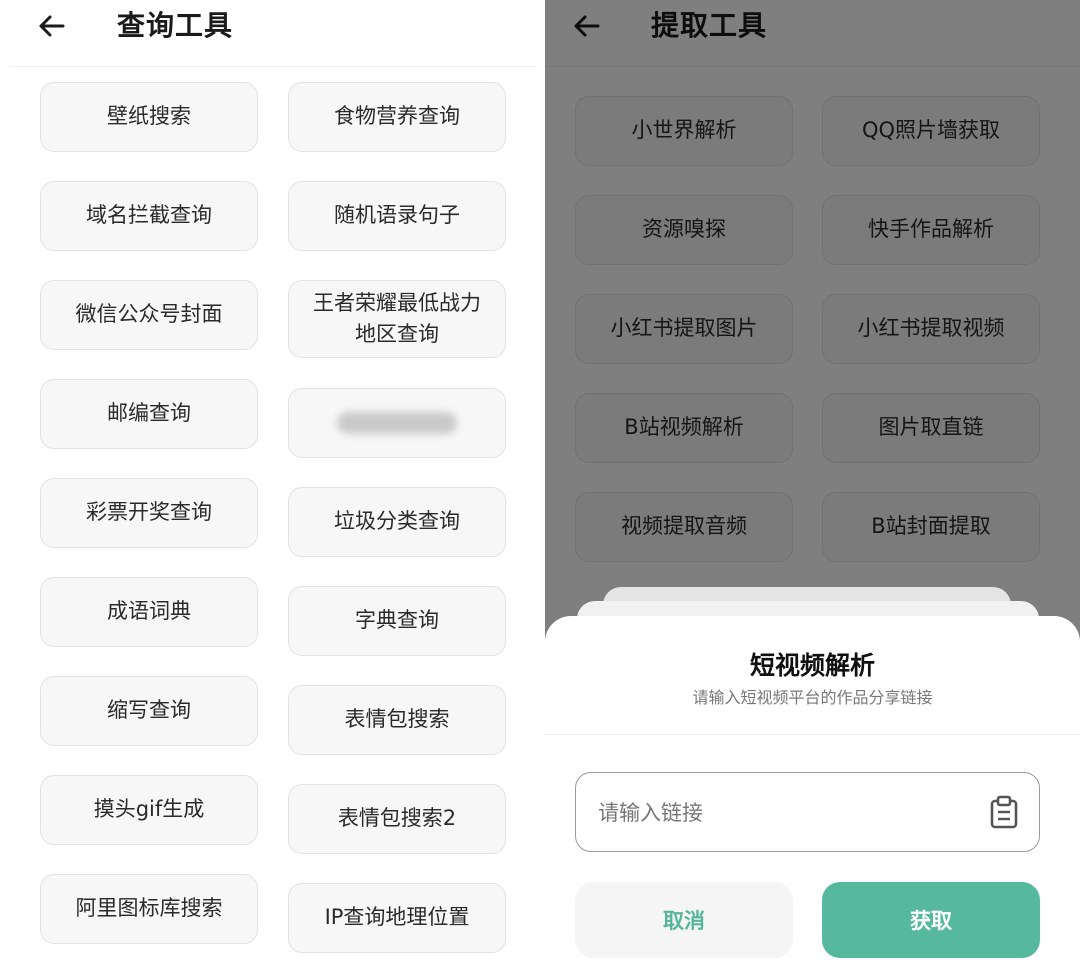  What do you see at coordinates (397, 720) in the screenshot?
I see `tool-button-sticker-search: 表情包搜索` at bounding box center [397, 720].